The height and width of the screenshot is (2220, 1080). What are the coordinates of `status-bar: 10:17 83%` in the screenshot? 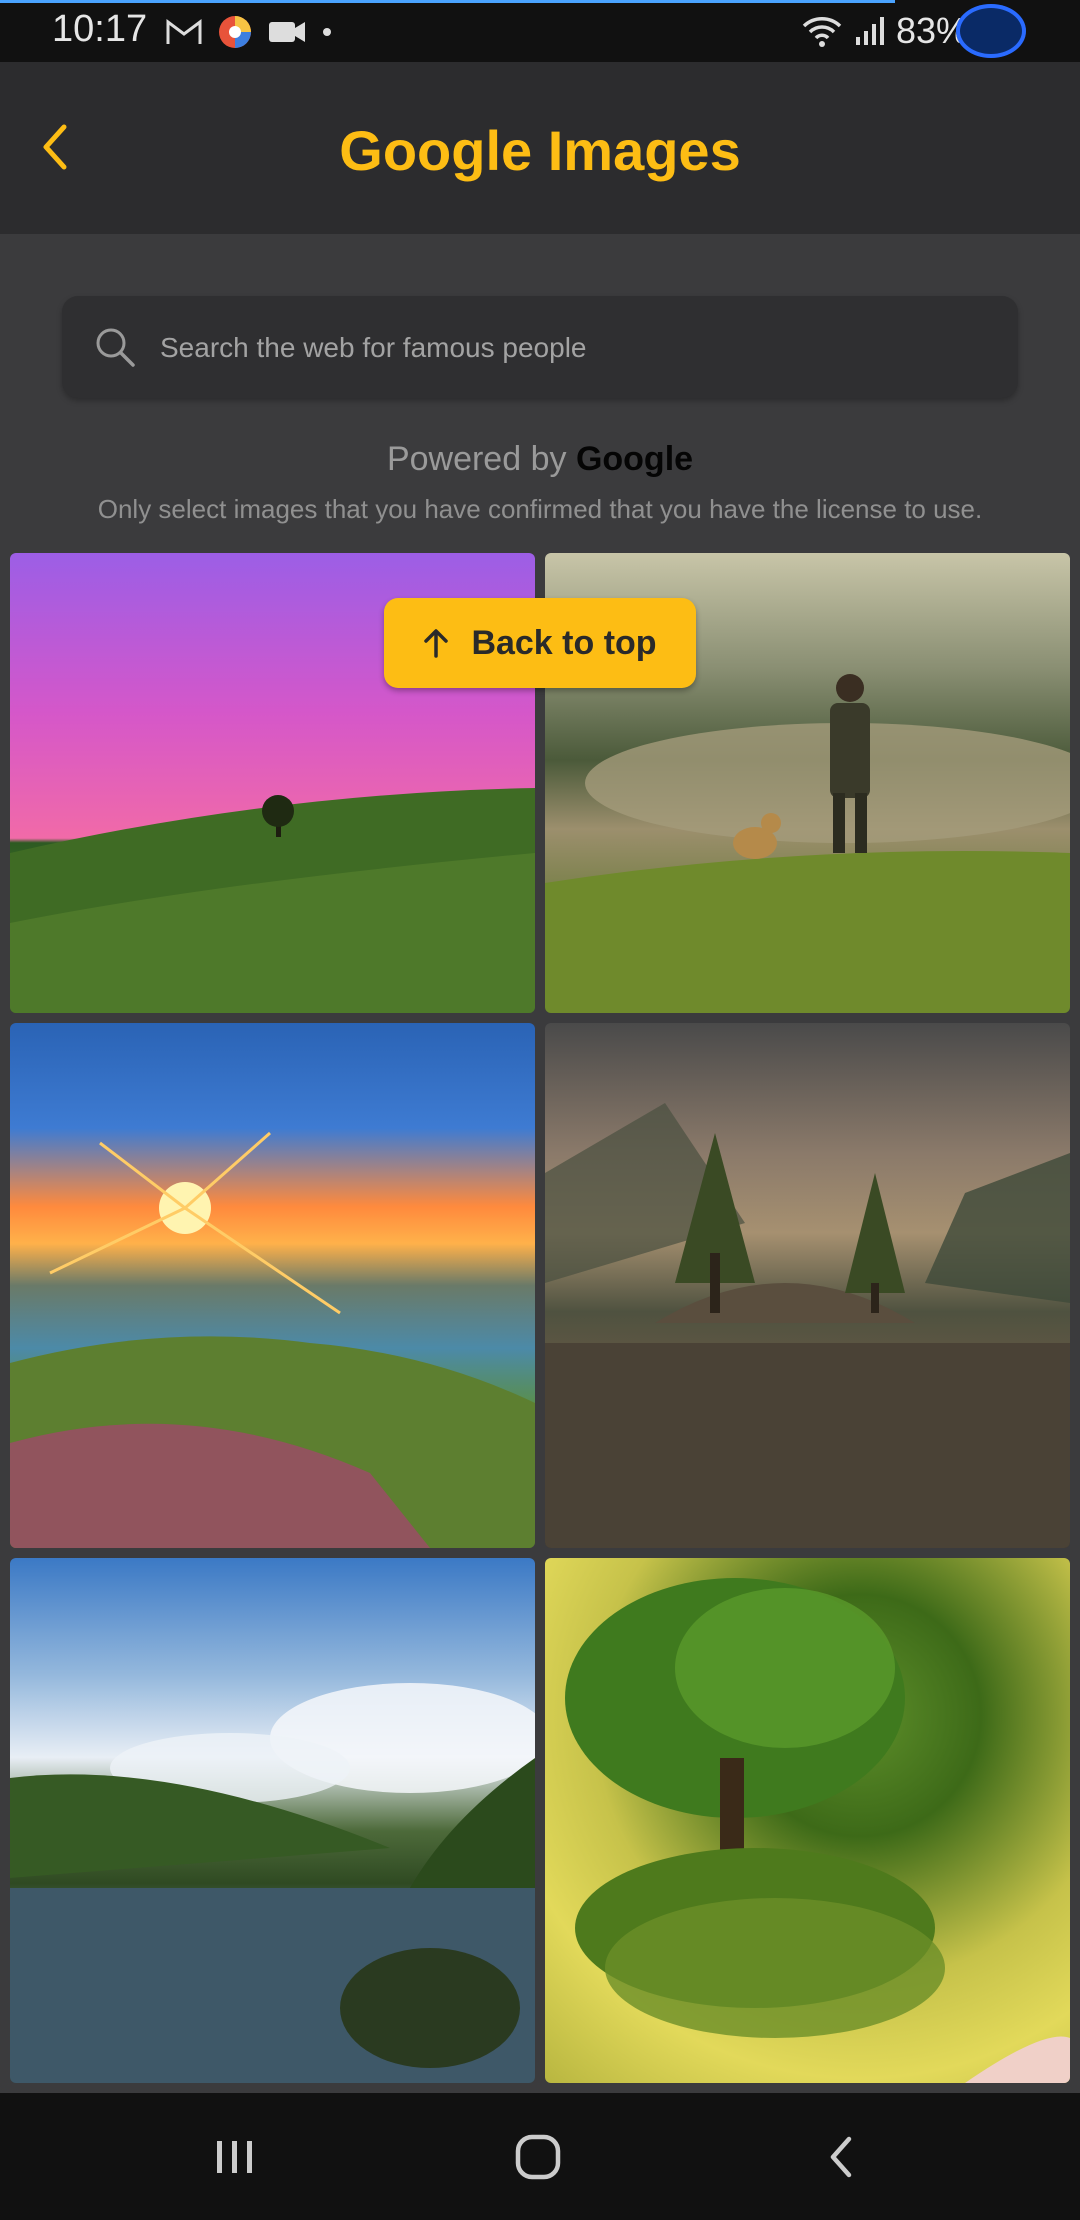 It's located at (540, 31).